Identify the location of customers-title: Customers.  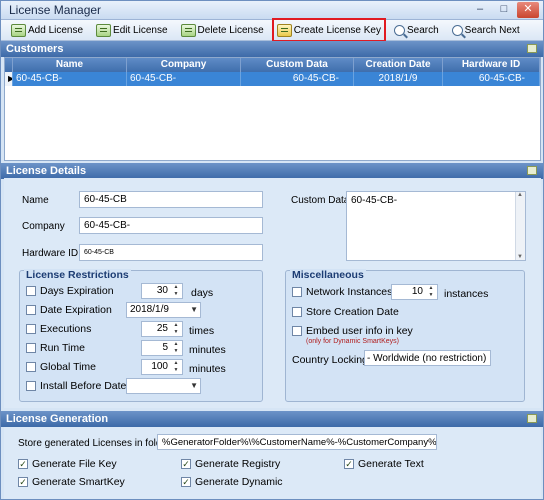
(35, 49).